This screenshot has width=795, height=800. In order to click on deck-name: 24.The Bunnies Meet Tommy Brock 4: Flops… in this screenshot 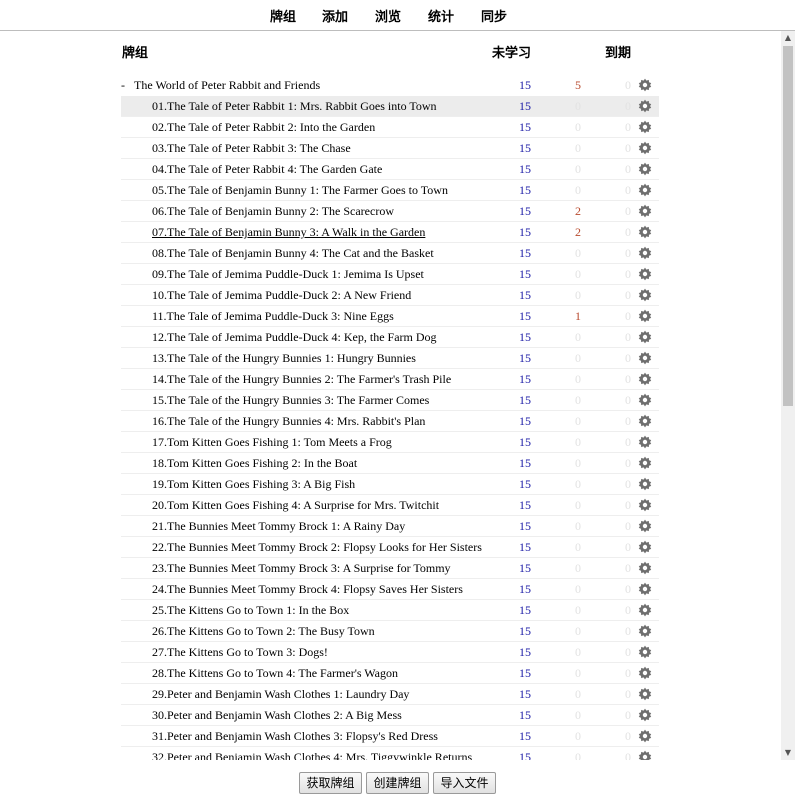, I will do `click(307, 589)`.